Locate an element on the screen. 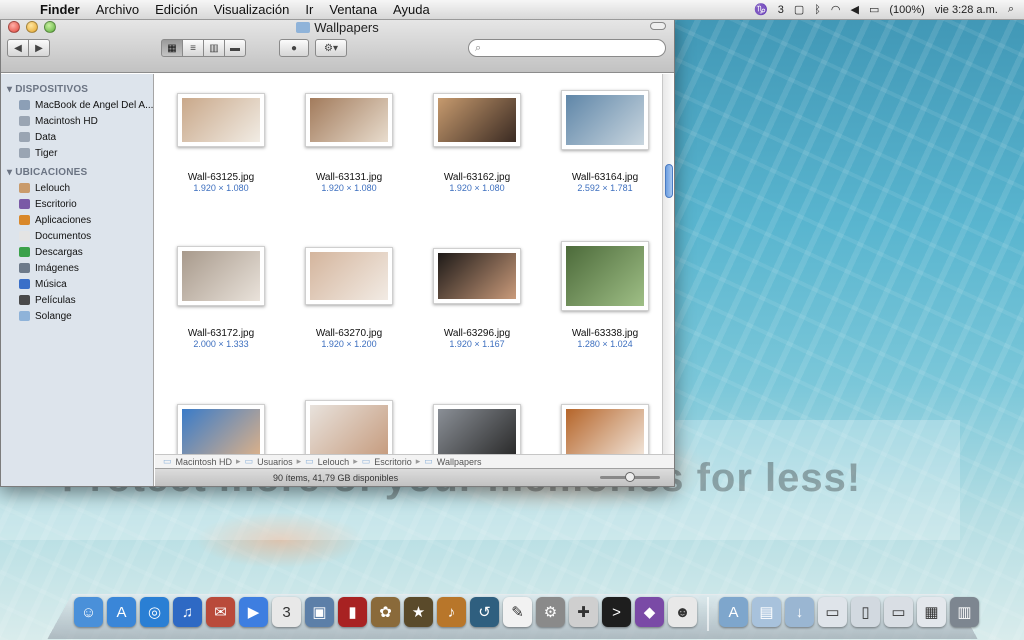 This screenshot has height=640, width=1024. photo-app-icon: ◆ is located at coordinates (649, 612).